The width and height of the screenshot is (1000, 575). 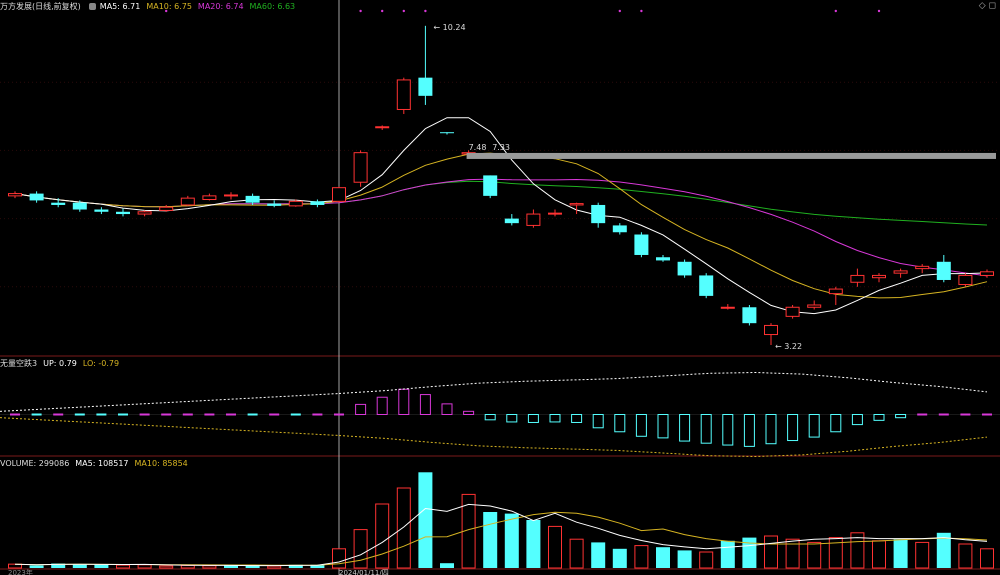 What do you see at coordinates (663, 446) in the screenshot?
I see `lo-line` at bounding box center [663, 446].